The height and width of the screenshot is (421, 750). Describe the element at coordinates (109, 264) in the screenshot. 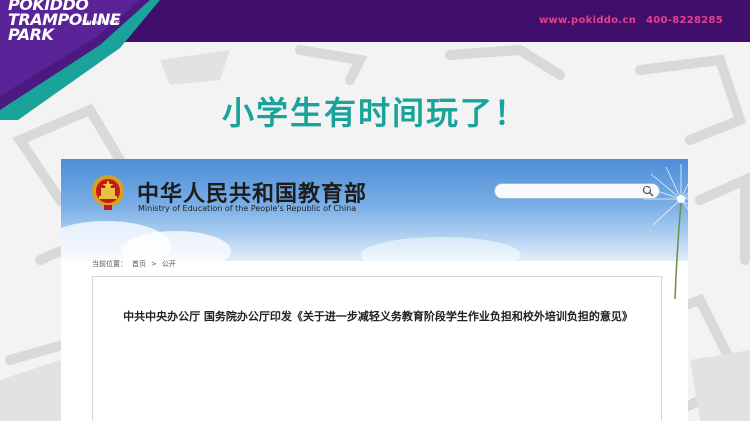

I see `breadcrumb-label: 当前位置：` at that location.